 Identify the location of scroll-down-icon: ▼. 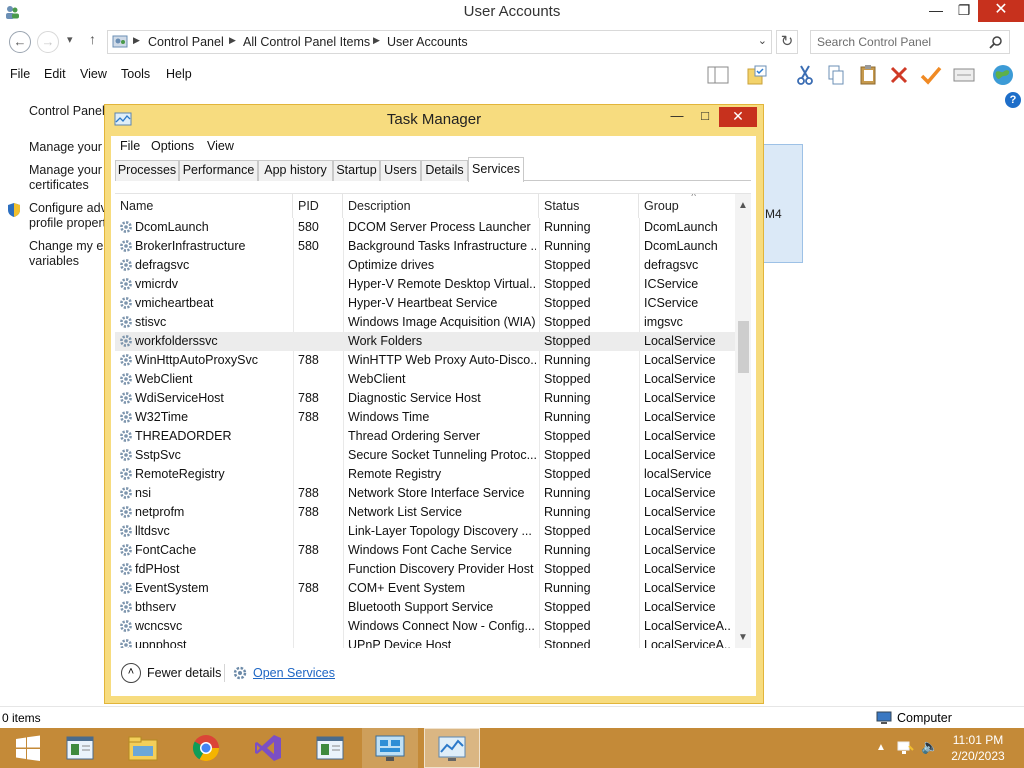
(743, 637).